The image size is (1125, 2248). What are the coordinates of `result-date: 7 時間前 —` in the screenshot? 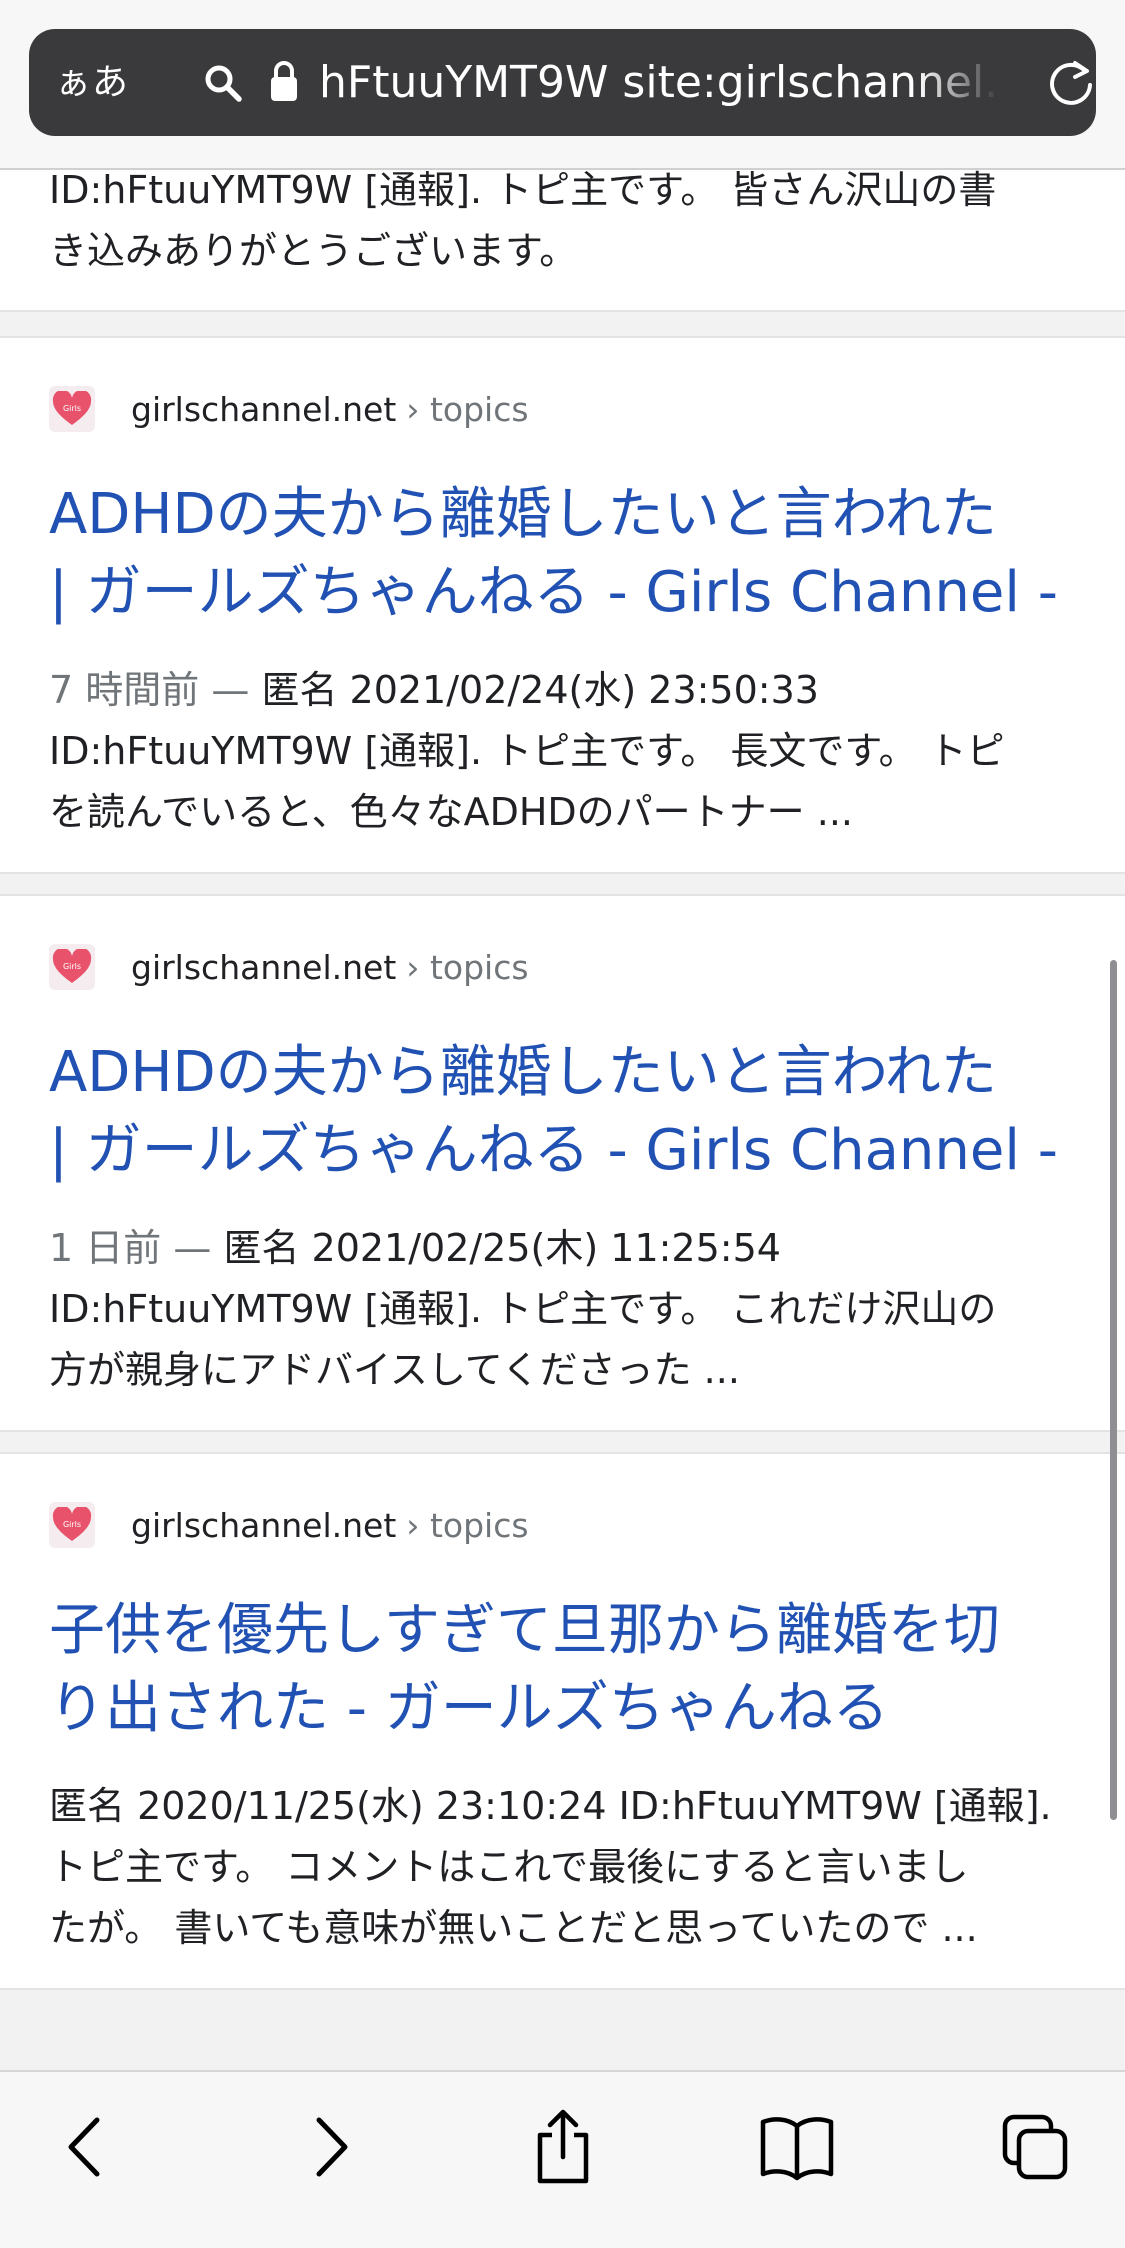 It's located at (149, 690).